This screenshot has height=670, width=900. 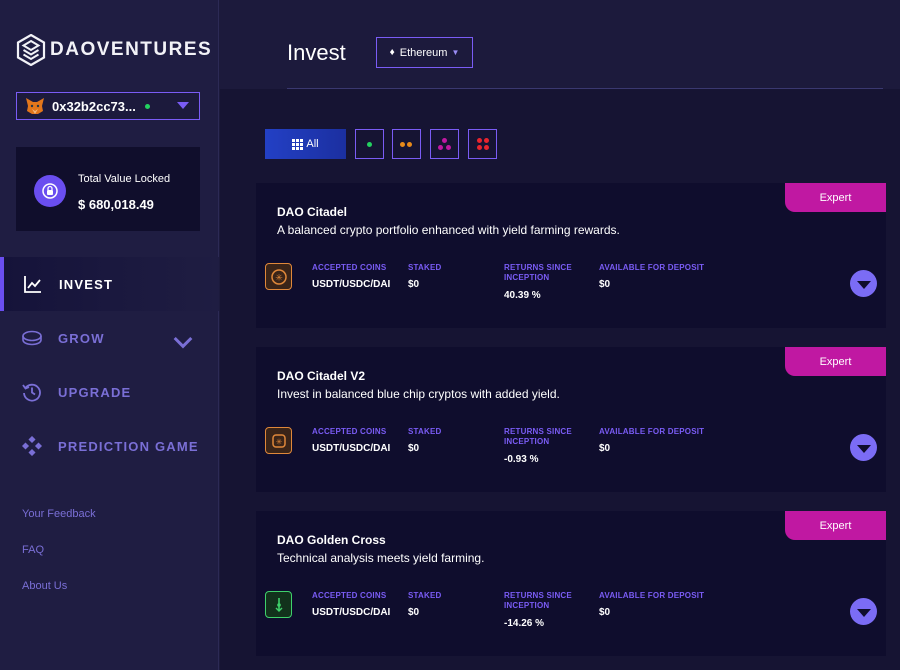 I want to click on lock-icon, so click(x=50, y=191).